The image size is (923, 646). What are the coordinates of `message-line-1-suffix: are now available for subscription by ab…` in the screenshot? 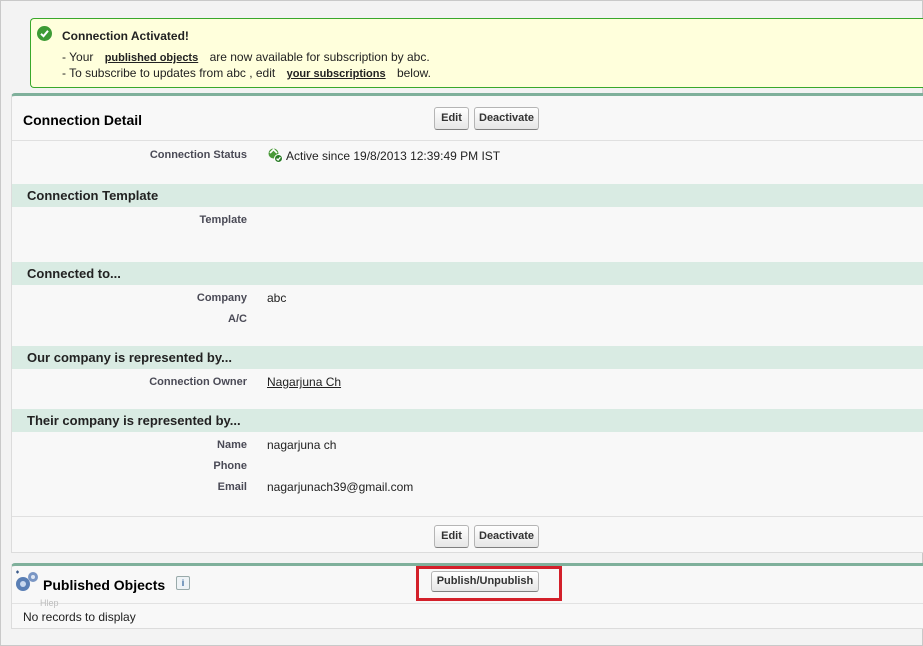 It's located at (319, 57).